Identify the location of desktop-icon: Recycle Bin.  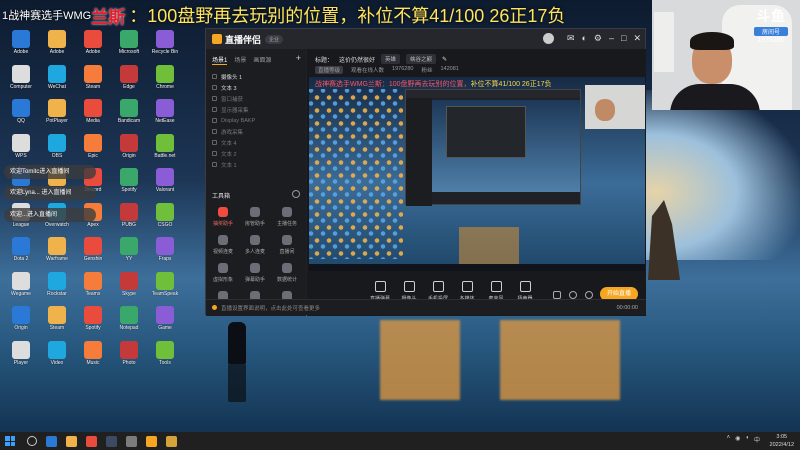
(165, 47).